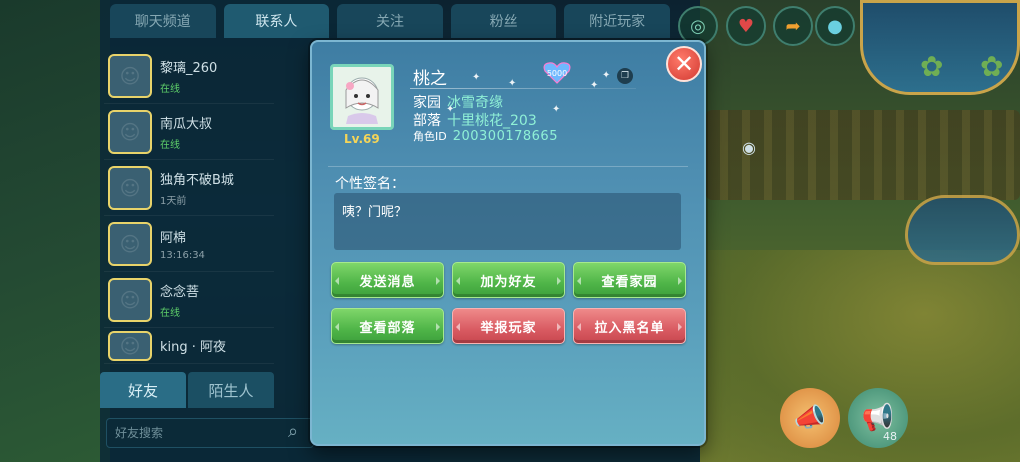  I want to click on top-tab-bar: 聊天频道 联系人 关注 粉丝 附近玩家, so click(390, 21).